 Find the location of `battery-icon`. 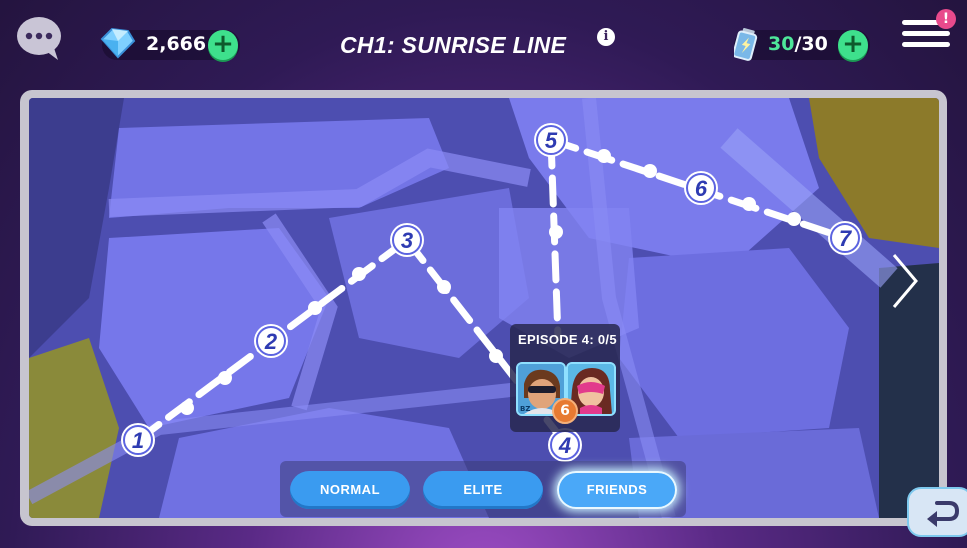

battery-icon is located at coordinates (746, 44).